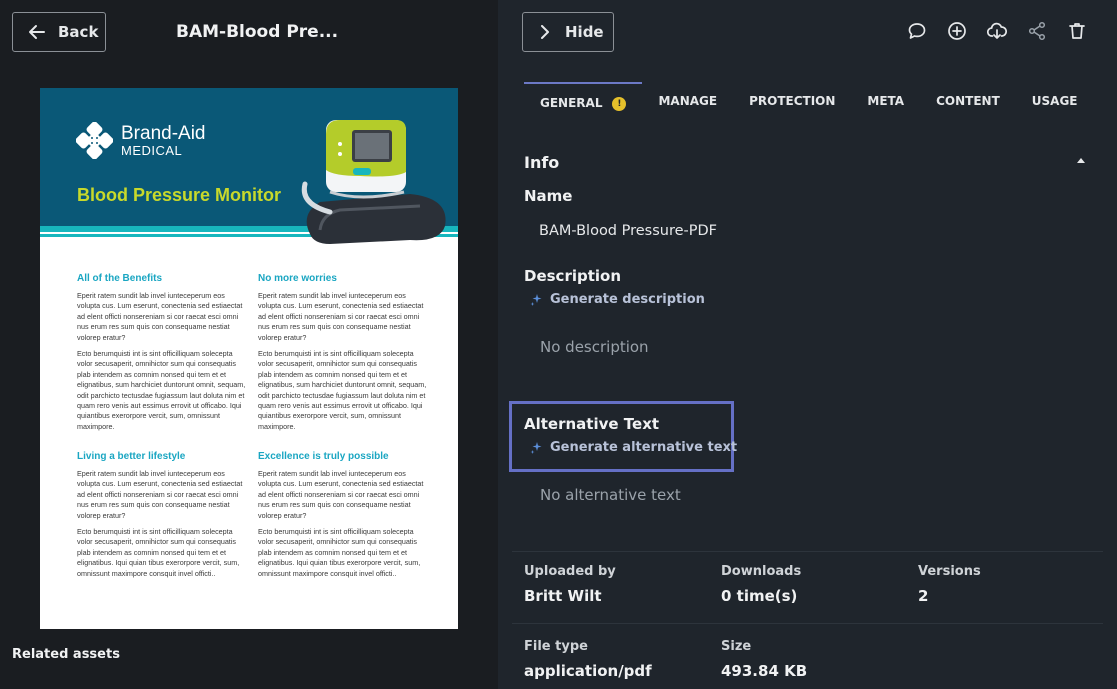  Describe the element at coordinates (545, 32) in the screenshot. I see `chevron-right-icon` at that location.